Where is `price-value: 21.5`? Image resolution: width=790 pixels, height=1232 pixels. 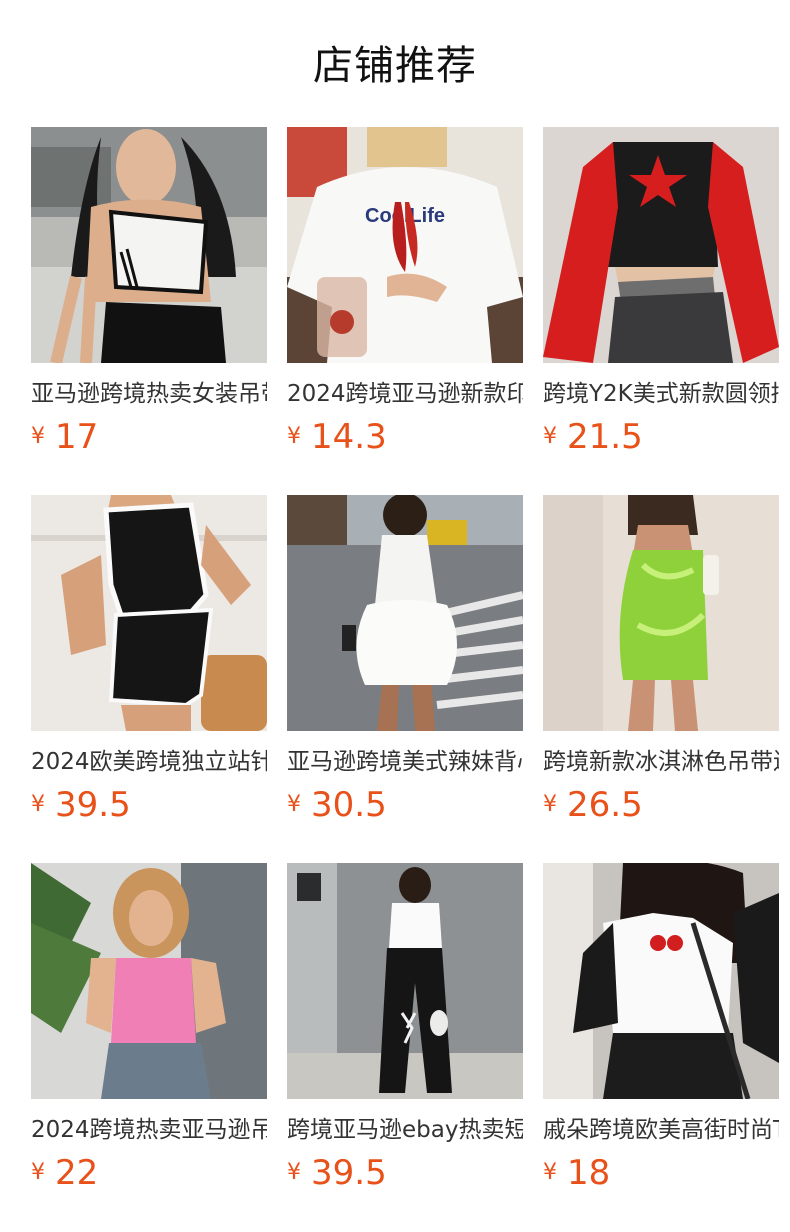
price-value: 21.5 is located at coordinates (605, 437).